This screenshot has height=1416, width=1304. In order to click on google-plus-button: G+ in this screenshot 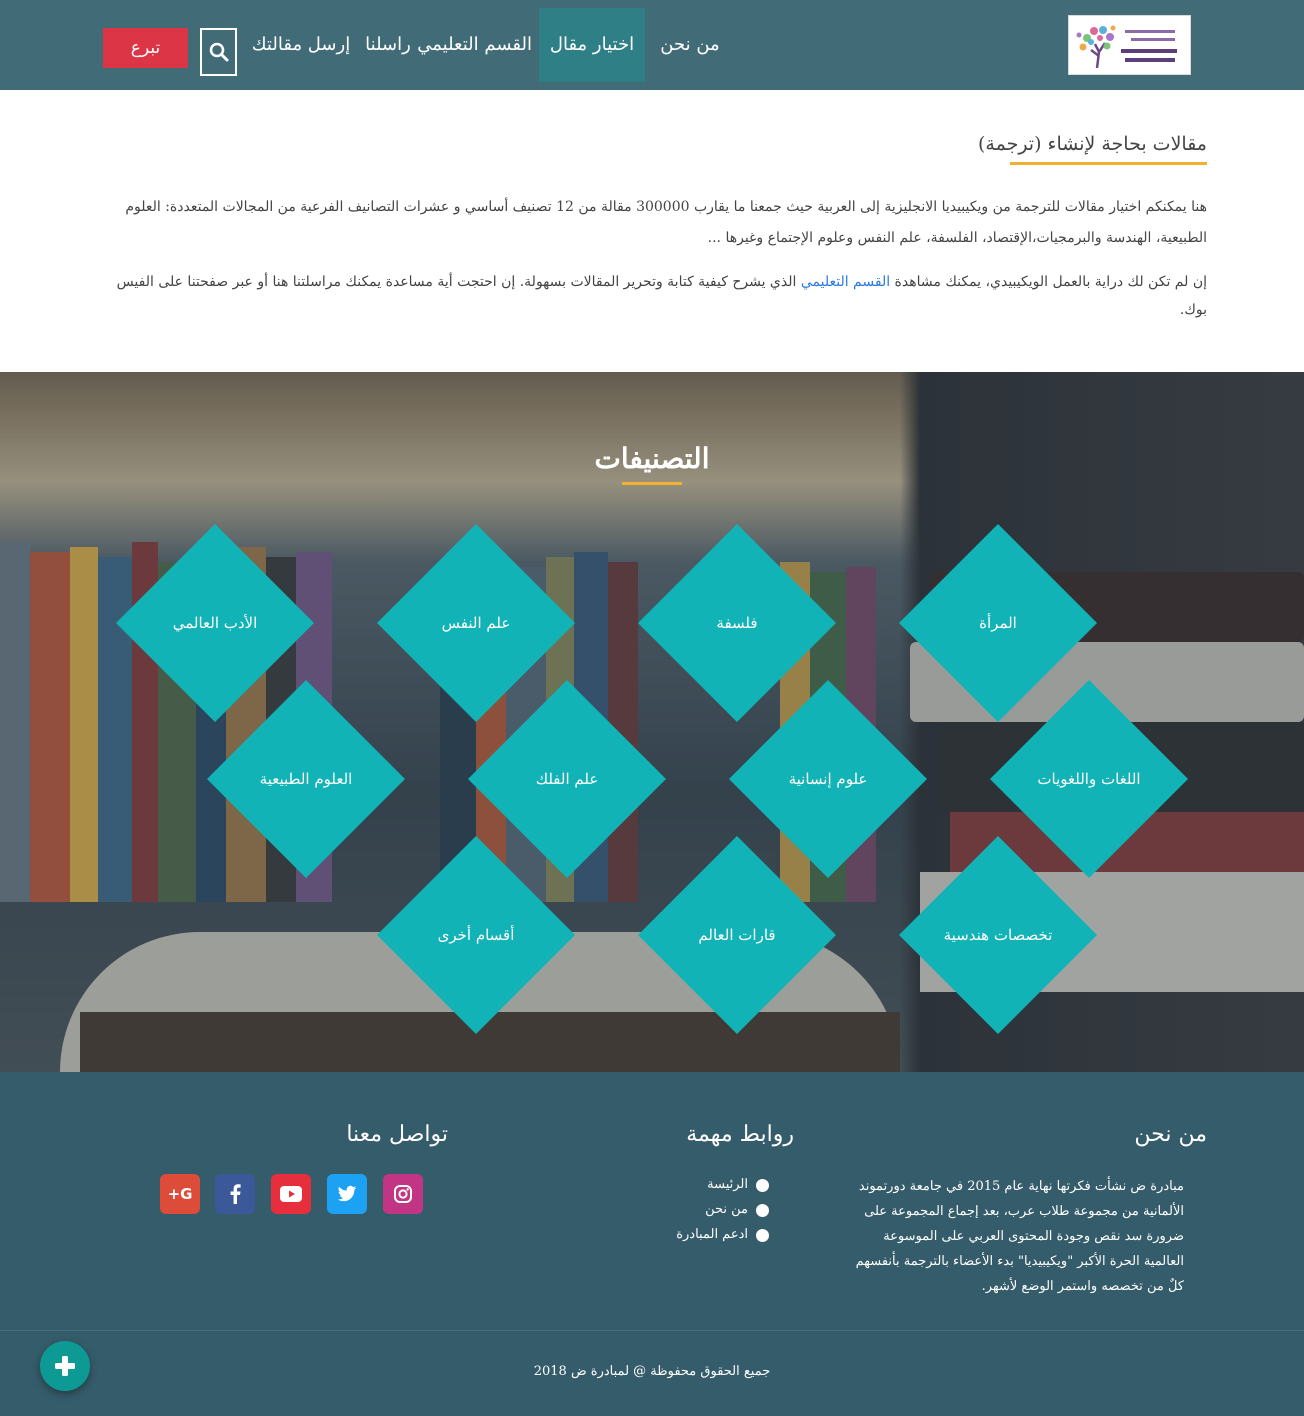, I will do `click(180, 1194)`.